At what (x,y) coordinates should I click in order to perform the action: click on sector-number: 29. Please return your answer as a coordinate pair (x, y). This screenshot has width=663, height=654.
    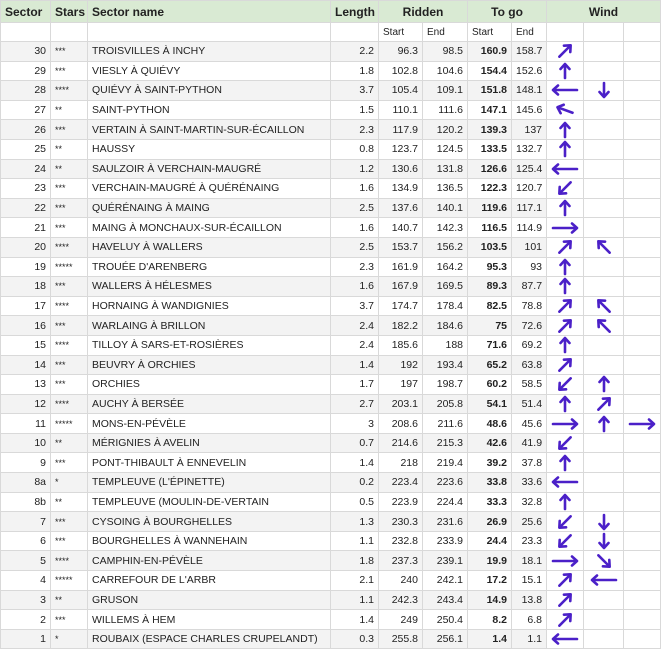
    Looking at the image, I should click on (25, 71).